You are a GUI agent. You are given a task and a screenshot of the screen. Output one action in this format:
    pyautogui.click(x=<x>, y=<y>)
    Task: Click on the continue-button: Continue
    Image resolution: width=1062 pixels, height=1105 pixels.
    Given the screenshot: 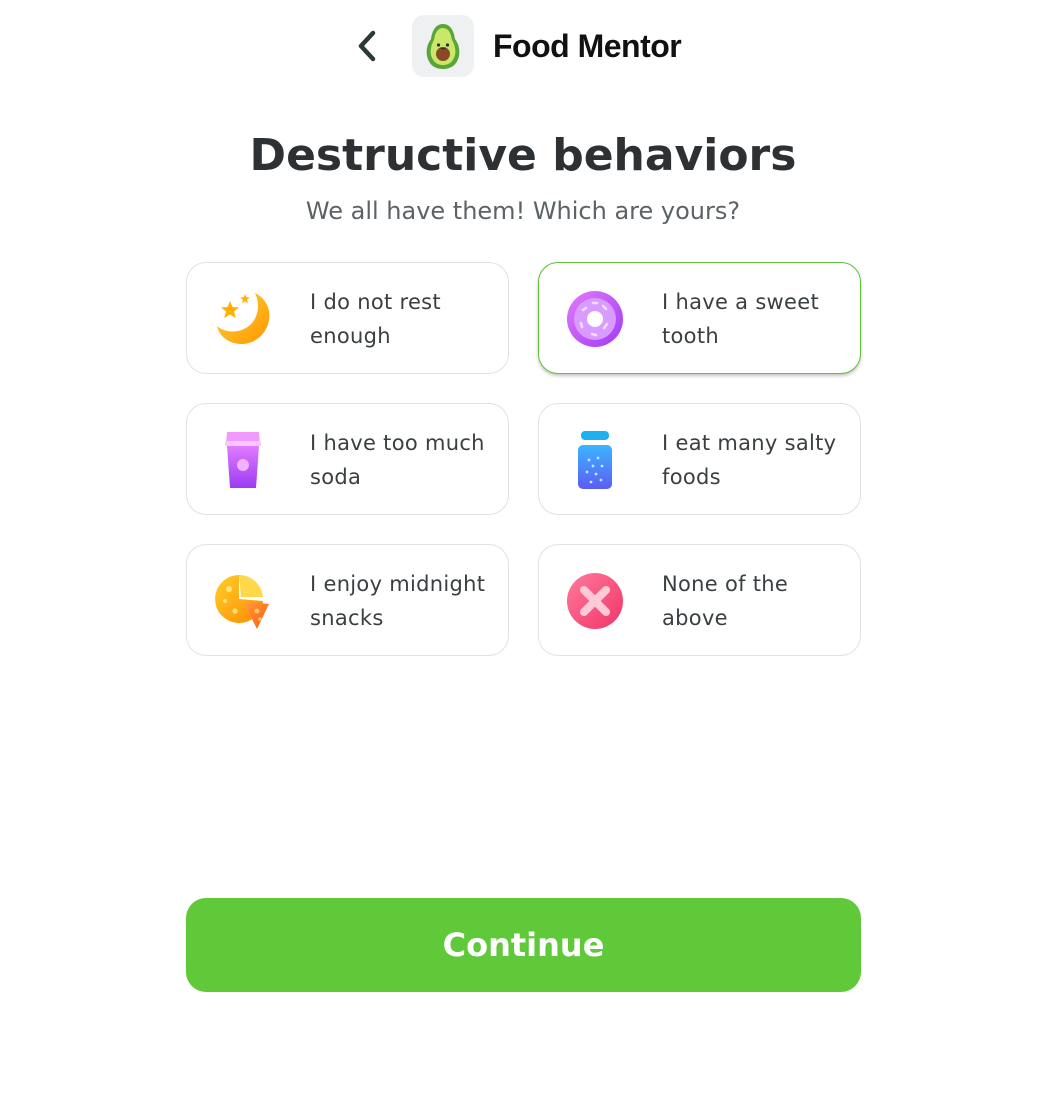 What is the action you would take?
    pyautogui.click(x=523, y=945)
    